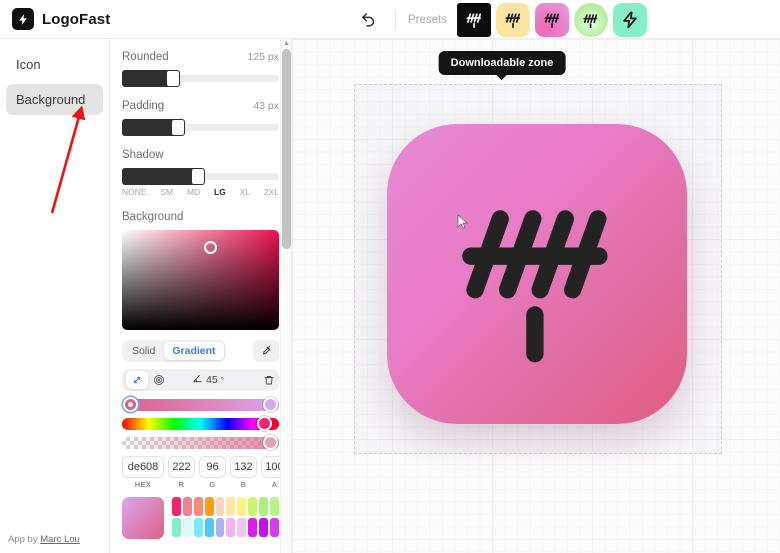  What do you see at coordinates (145, 57) in the screenshot?
I see `rounded-label: Rounded` at bounding box center [145, 57].